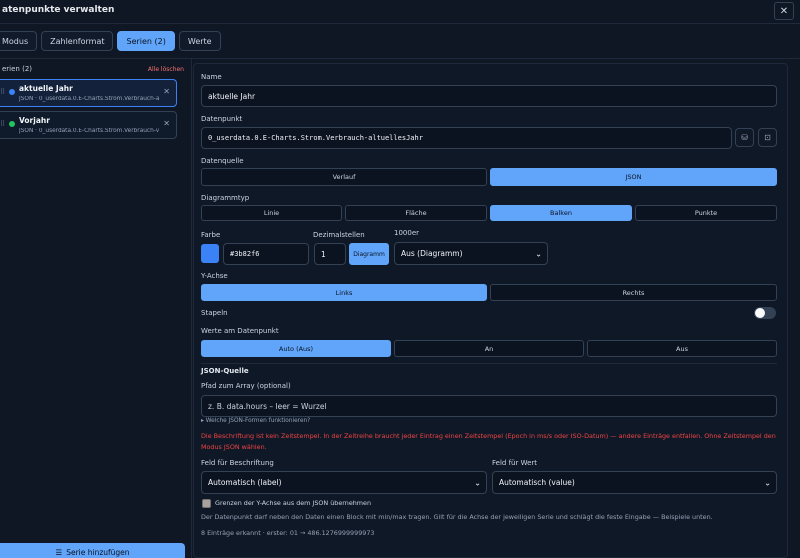 This screenshot has width=800, height=558. Describe the element at coordinates (515, 463) in the screenshot. I see `value-field-label: Feld für Wert` at that location.